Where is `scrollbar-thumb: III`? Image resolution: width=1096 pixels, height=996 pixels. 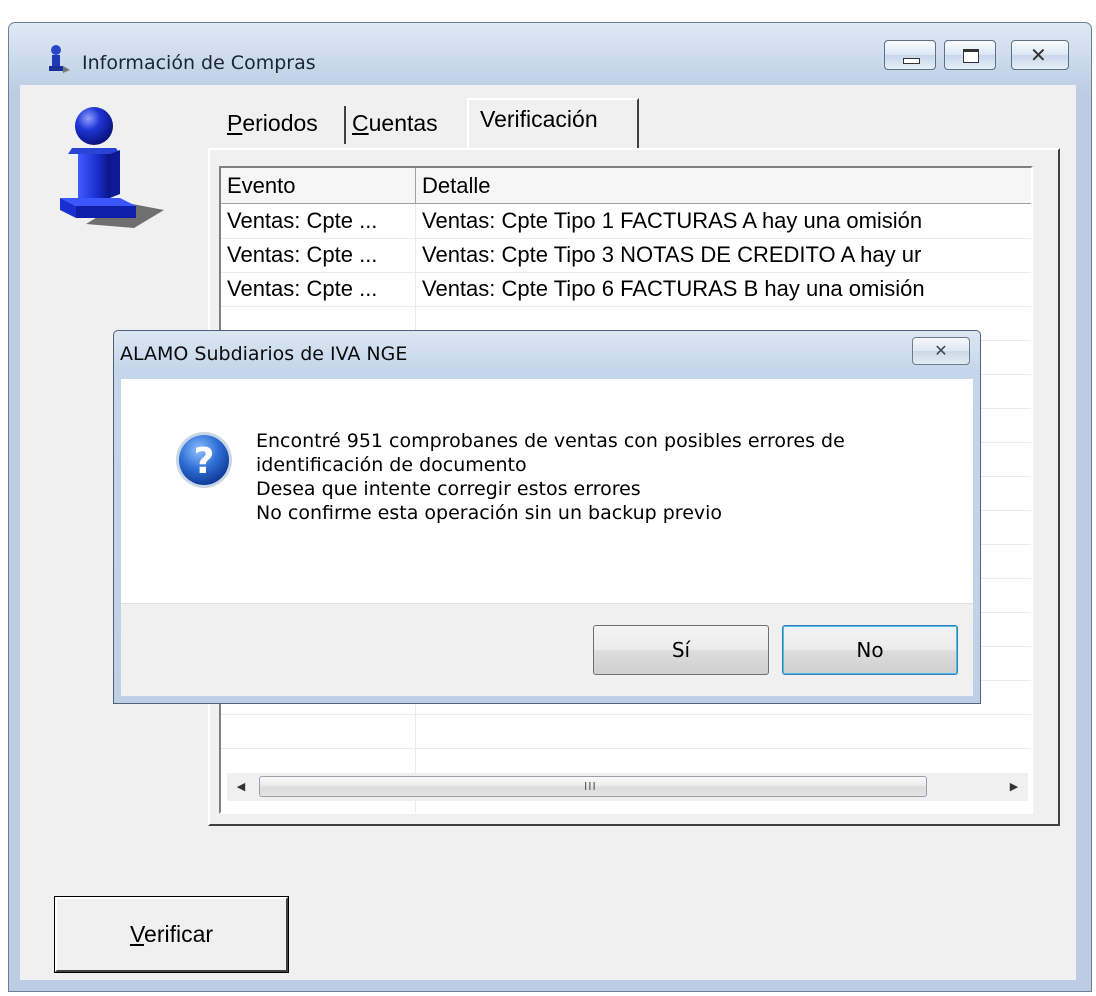
scrollbar-thumb: III is located at coordinates (593, 786).